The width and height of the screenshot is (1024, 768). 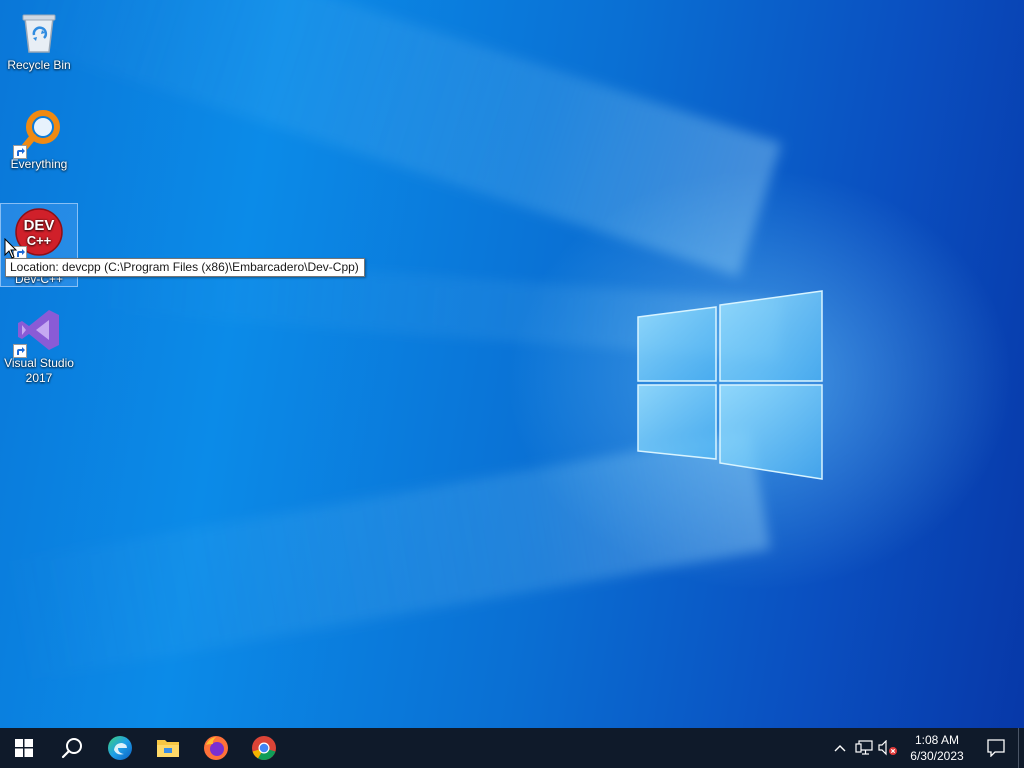 What do you see at coordinates (38, 332) in the screenshot?
I see `visual-studio-icon` at bounding box center [38, 332].